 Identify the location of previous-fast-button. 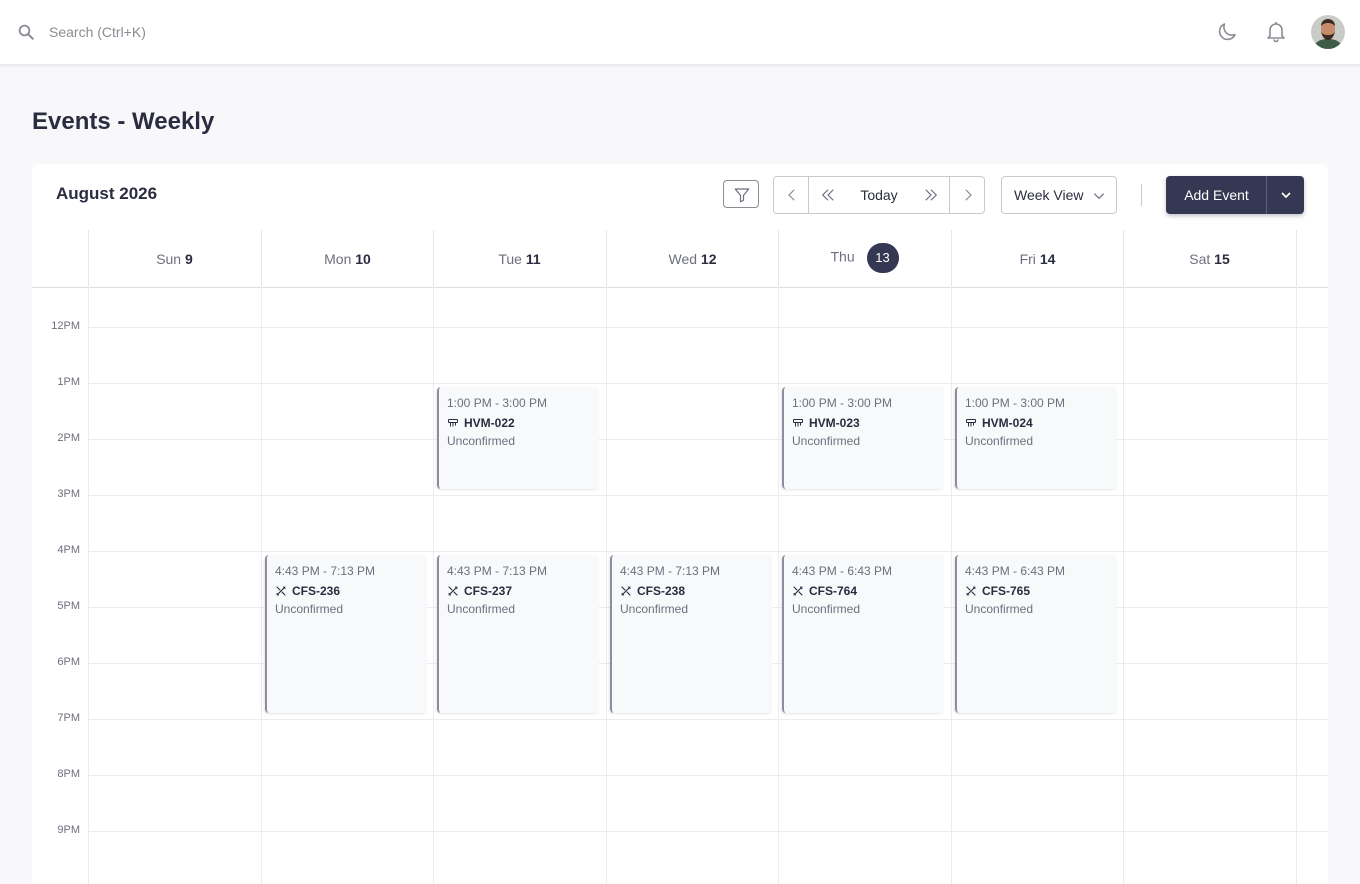
(827, 195).